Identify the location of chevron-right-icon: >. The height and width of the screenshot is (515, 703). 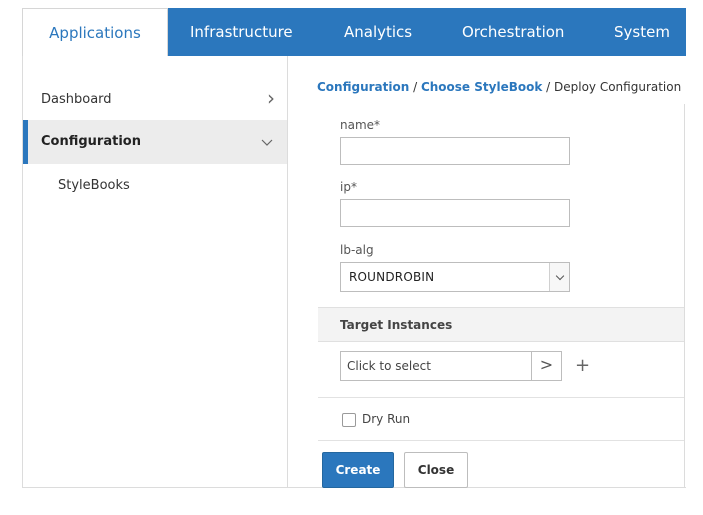
(546, 366).